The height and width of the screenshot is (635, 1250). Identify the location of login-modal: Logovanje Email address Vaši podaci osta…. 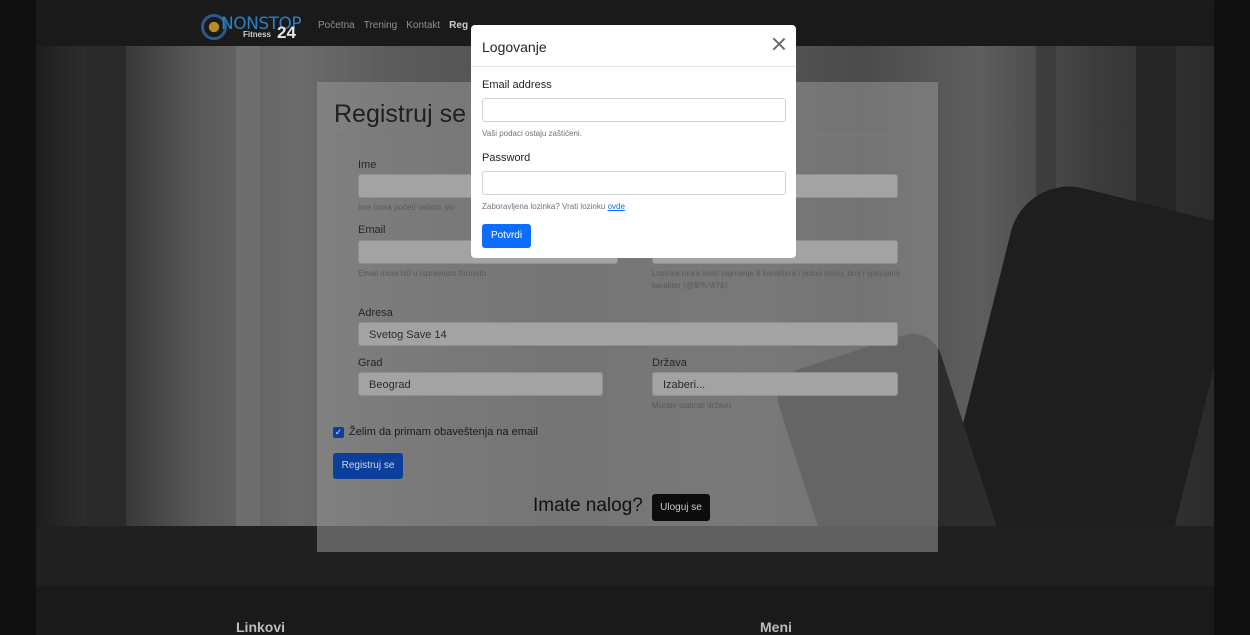
(633, 141).